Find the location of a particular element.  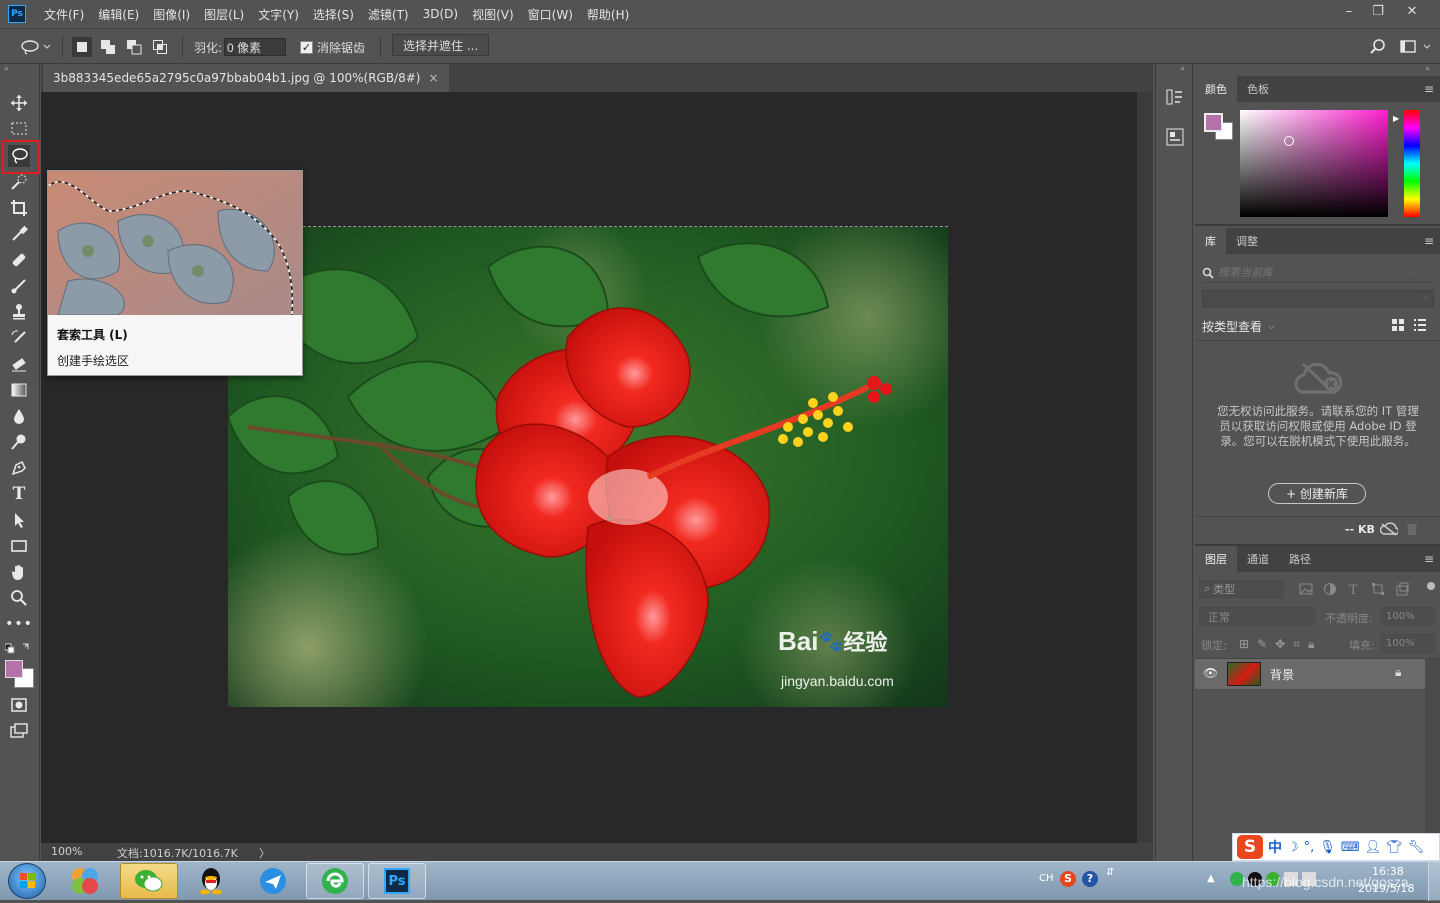

color-spectrum-field is located at coordinates (1314, 163).